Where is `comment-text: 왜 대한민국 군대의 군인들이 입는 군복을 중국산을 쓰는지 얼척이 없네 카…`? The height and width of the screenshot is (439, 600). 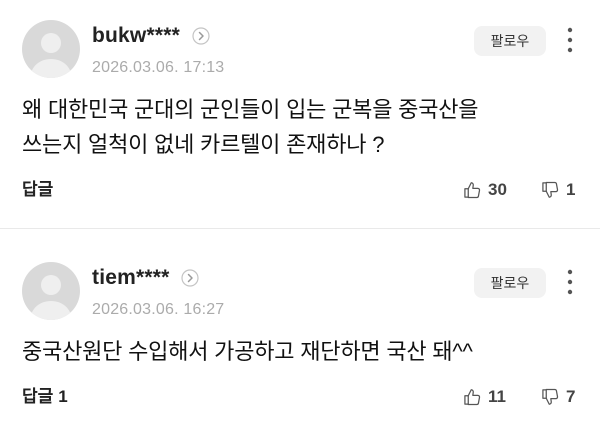 comment-text: 왜 대한민국 군대의 군인들이 입는 군복을 중국산을 쓰는지 얼척이 없네 카… is located at coordinates (300, 127).